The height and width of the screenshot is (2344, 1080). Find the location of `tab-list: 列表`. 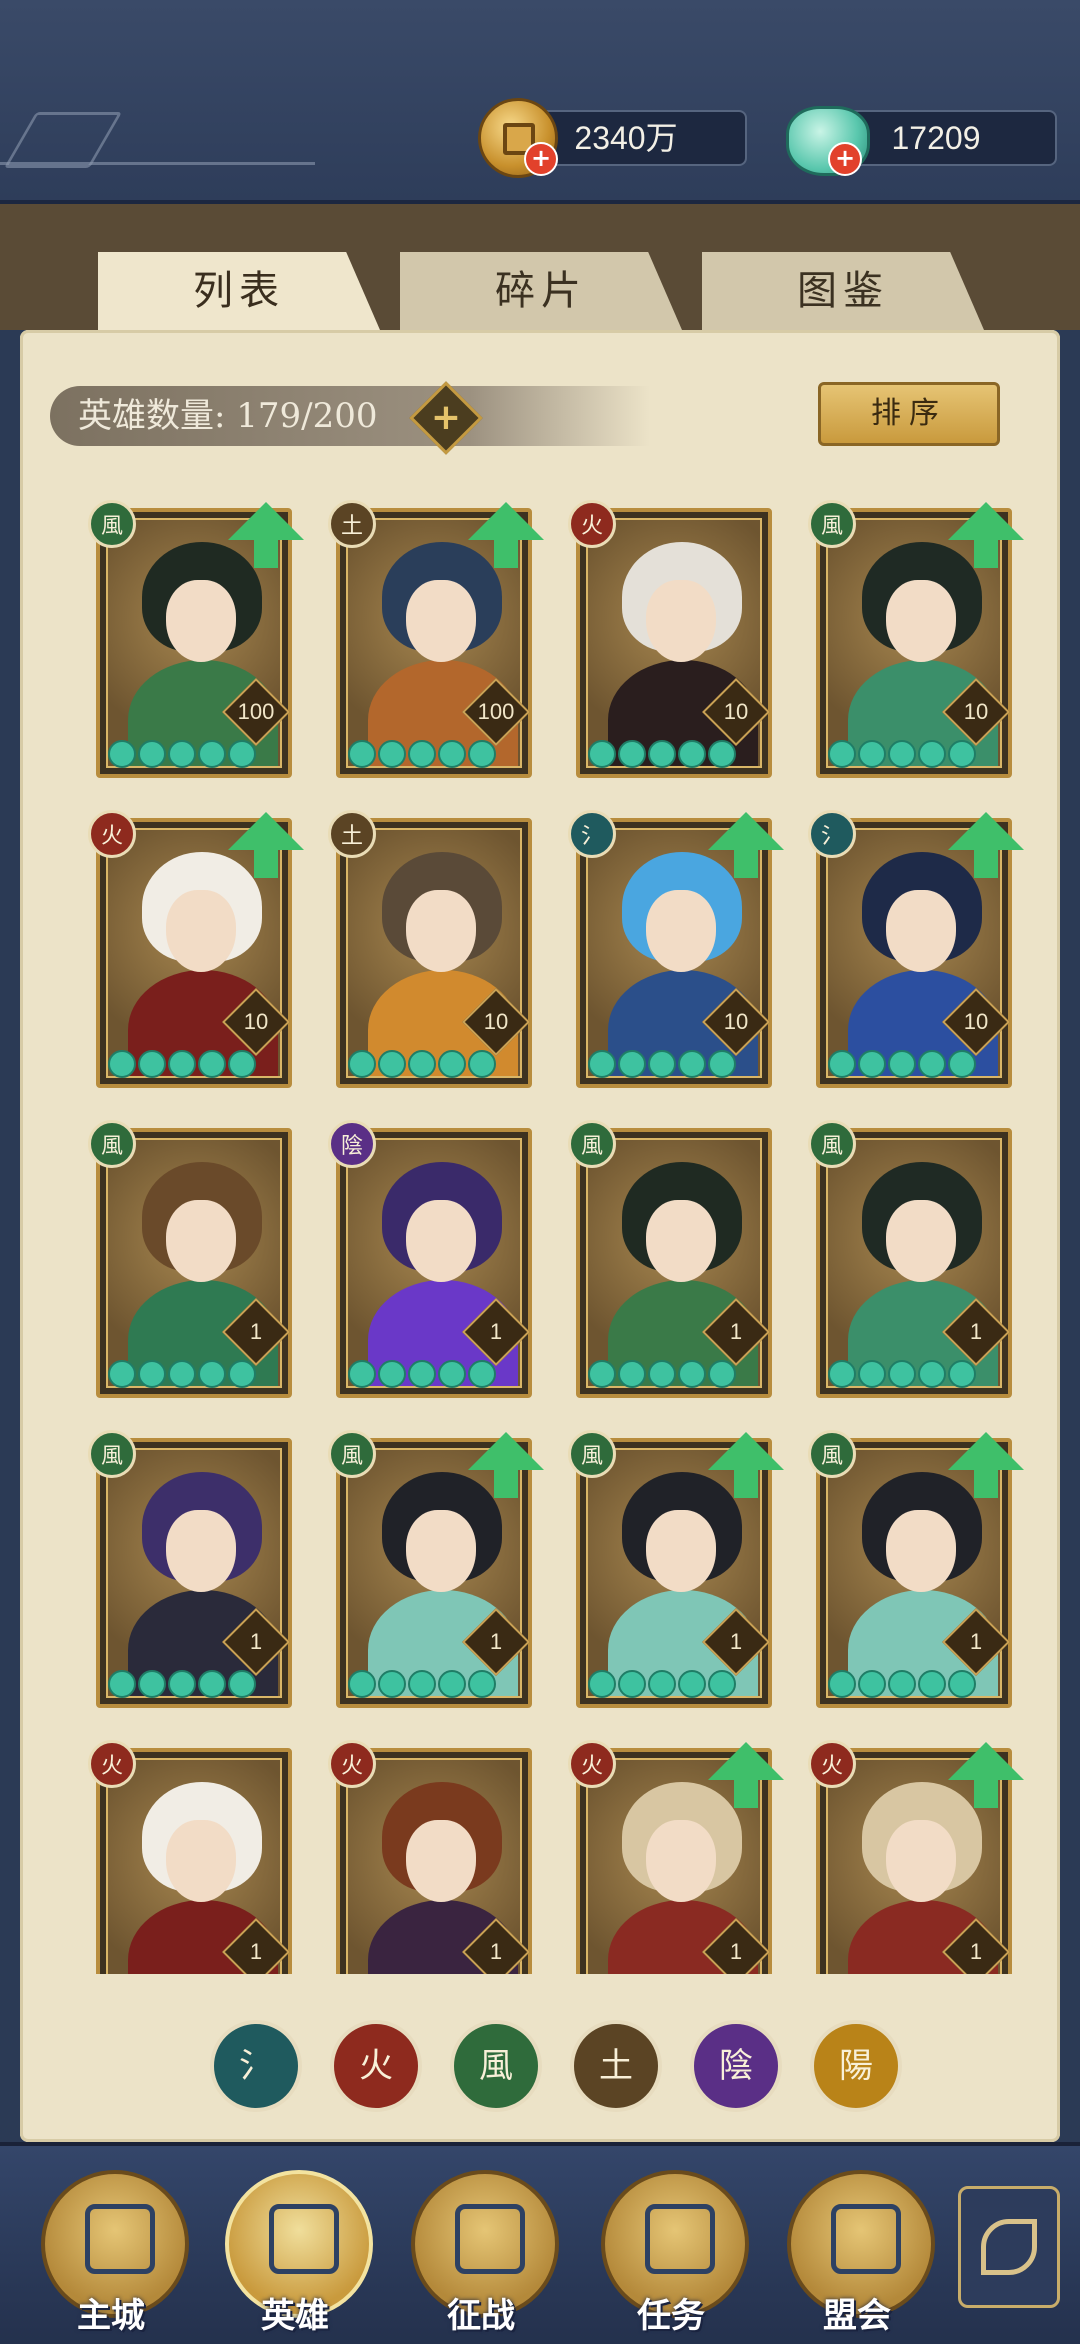

tab-list: 列表 is located at coordinates (239, 291).